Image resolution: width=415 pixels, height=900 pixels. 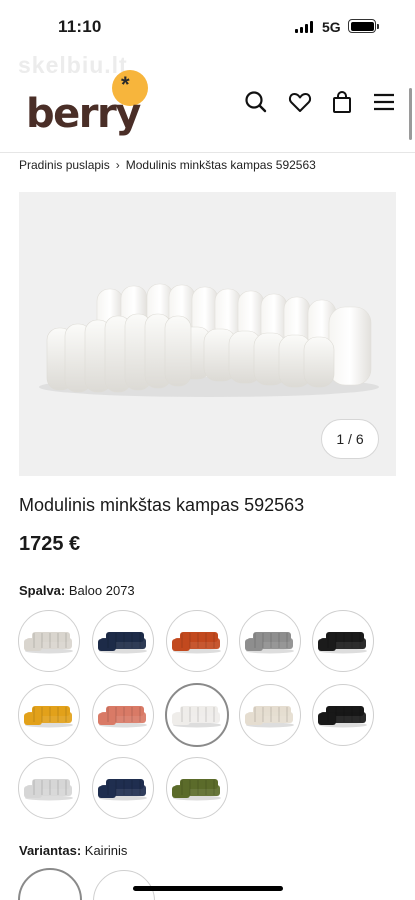 I want to click on home-indicator, so click(x=208, y=888).